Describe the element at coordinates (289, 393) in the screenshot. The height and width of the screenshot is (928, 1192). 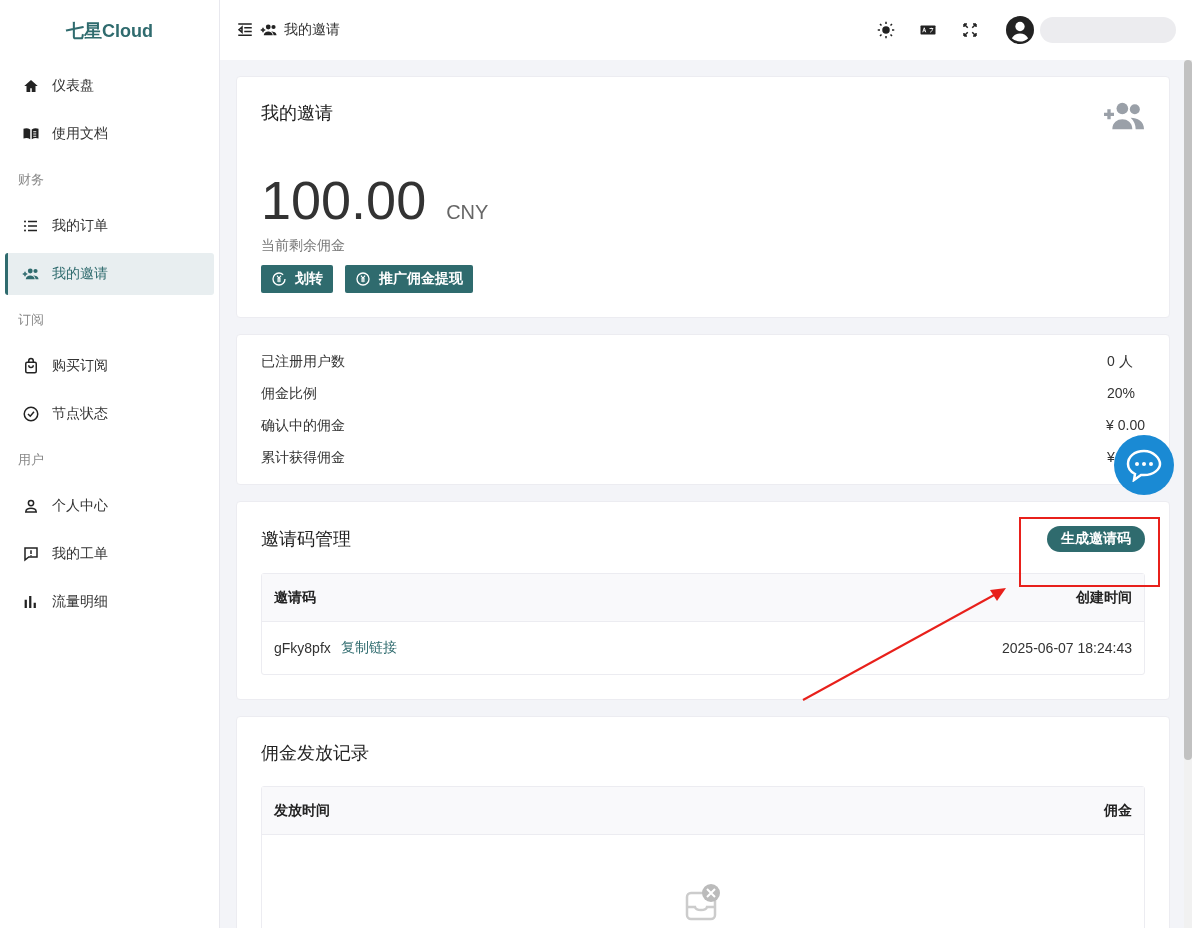
I see `stat-label: 佣金比例` at that location.